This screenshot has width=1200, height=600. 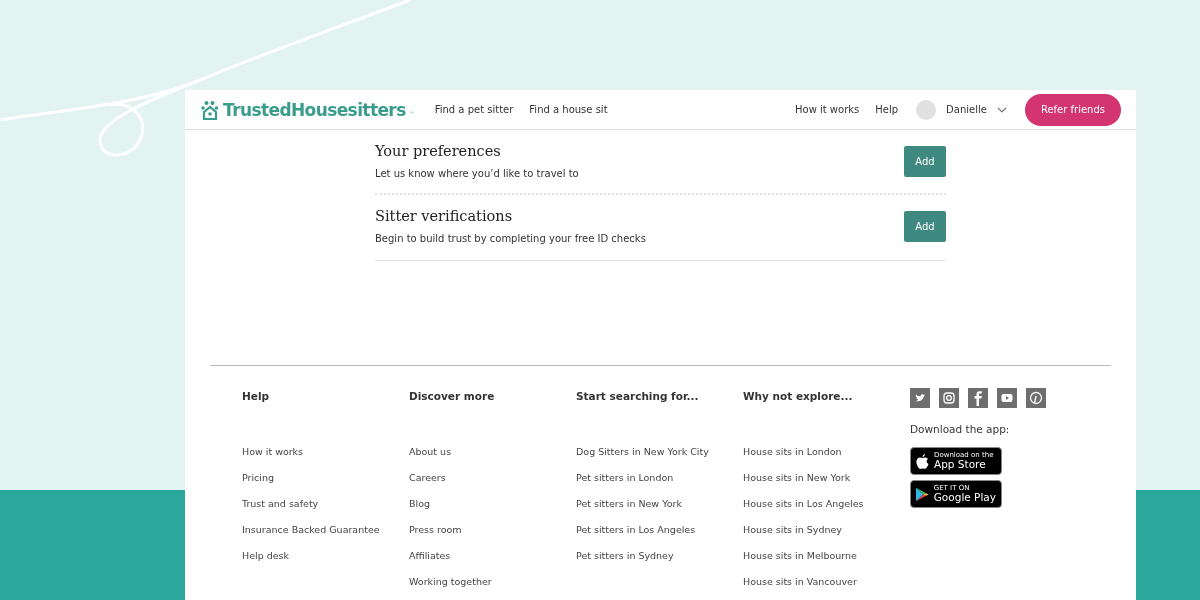 I want to click on footer-link: Trust and safety, so click(x=317, y=504).